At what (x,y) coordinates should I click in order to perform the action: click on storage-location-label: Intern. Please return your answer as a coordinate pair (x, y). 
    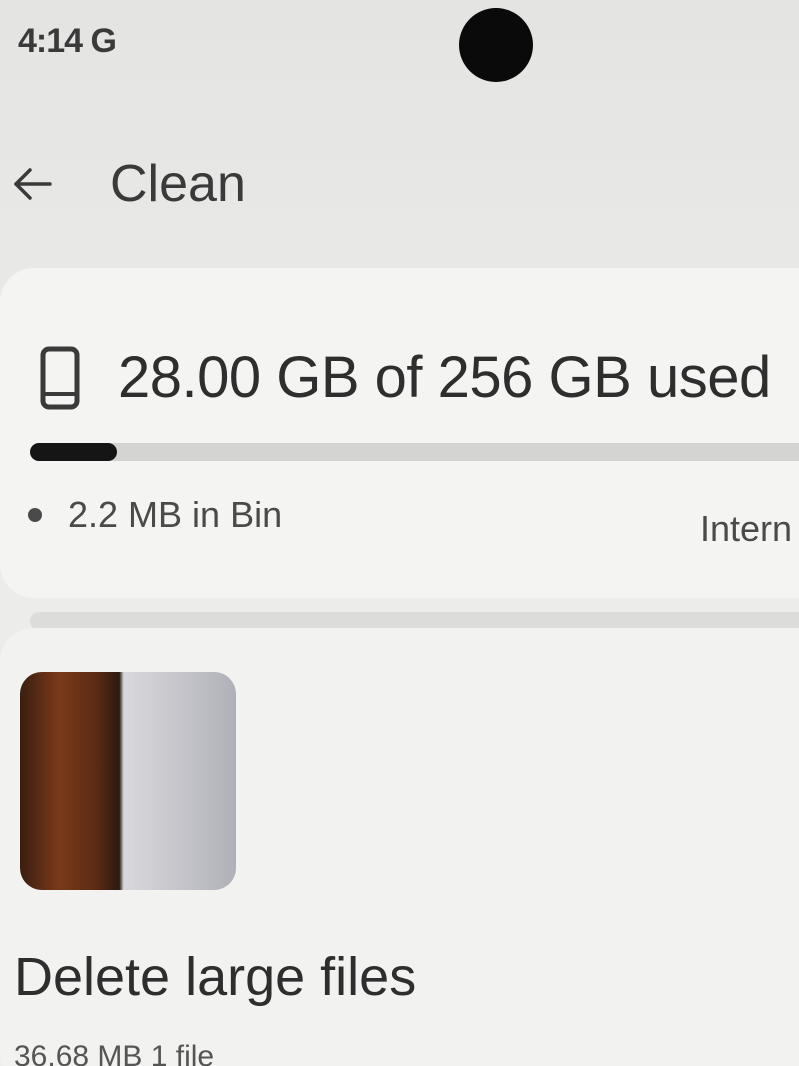
    Looking at the image, I should click on (746, 528).